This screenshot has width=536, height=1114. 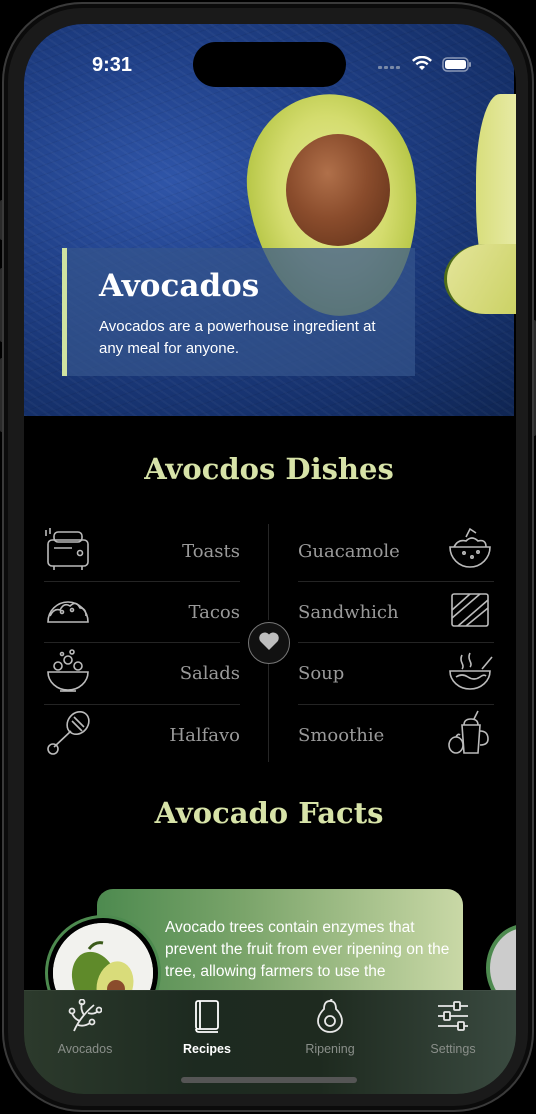 I want to click on book-icon, so click(x=207, y=1018).